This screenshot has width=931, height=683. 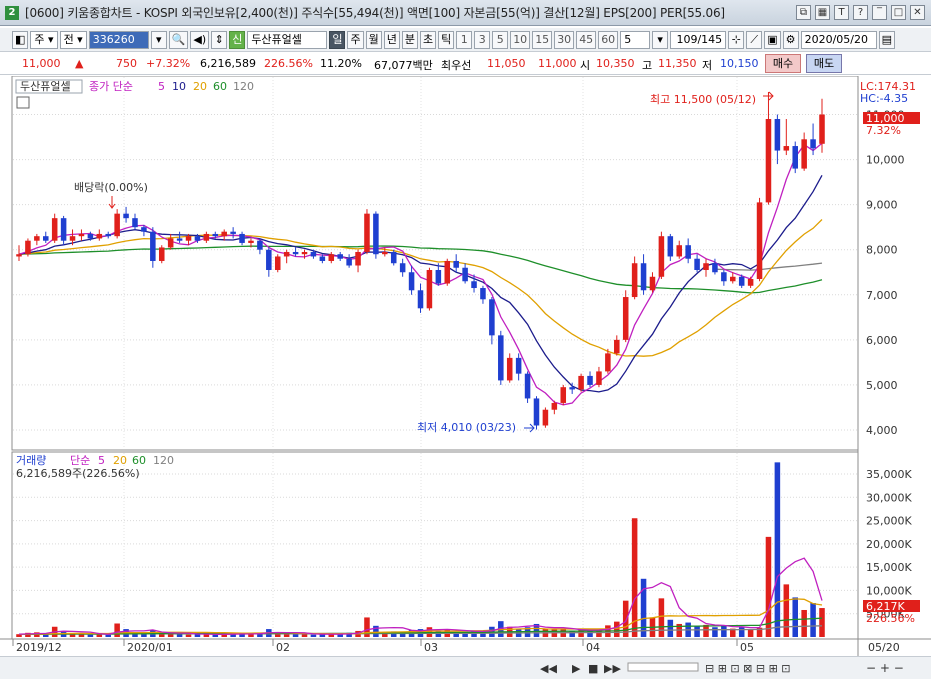 I want to click on arrow-updown-icon: ⇕, so click(x=219, y=39).